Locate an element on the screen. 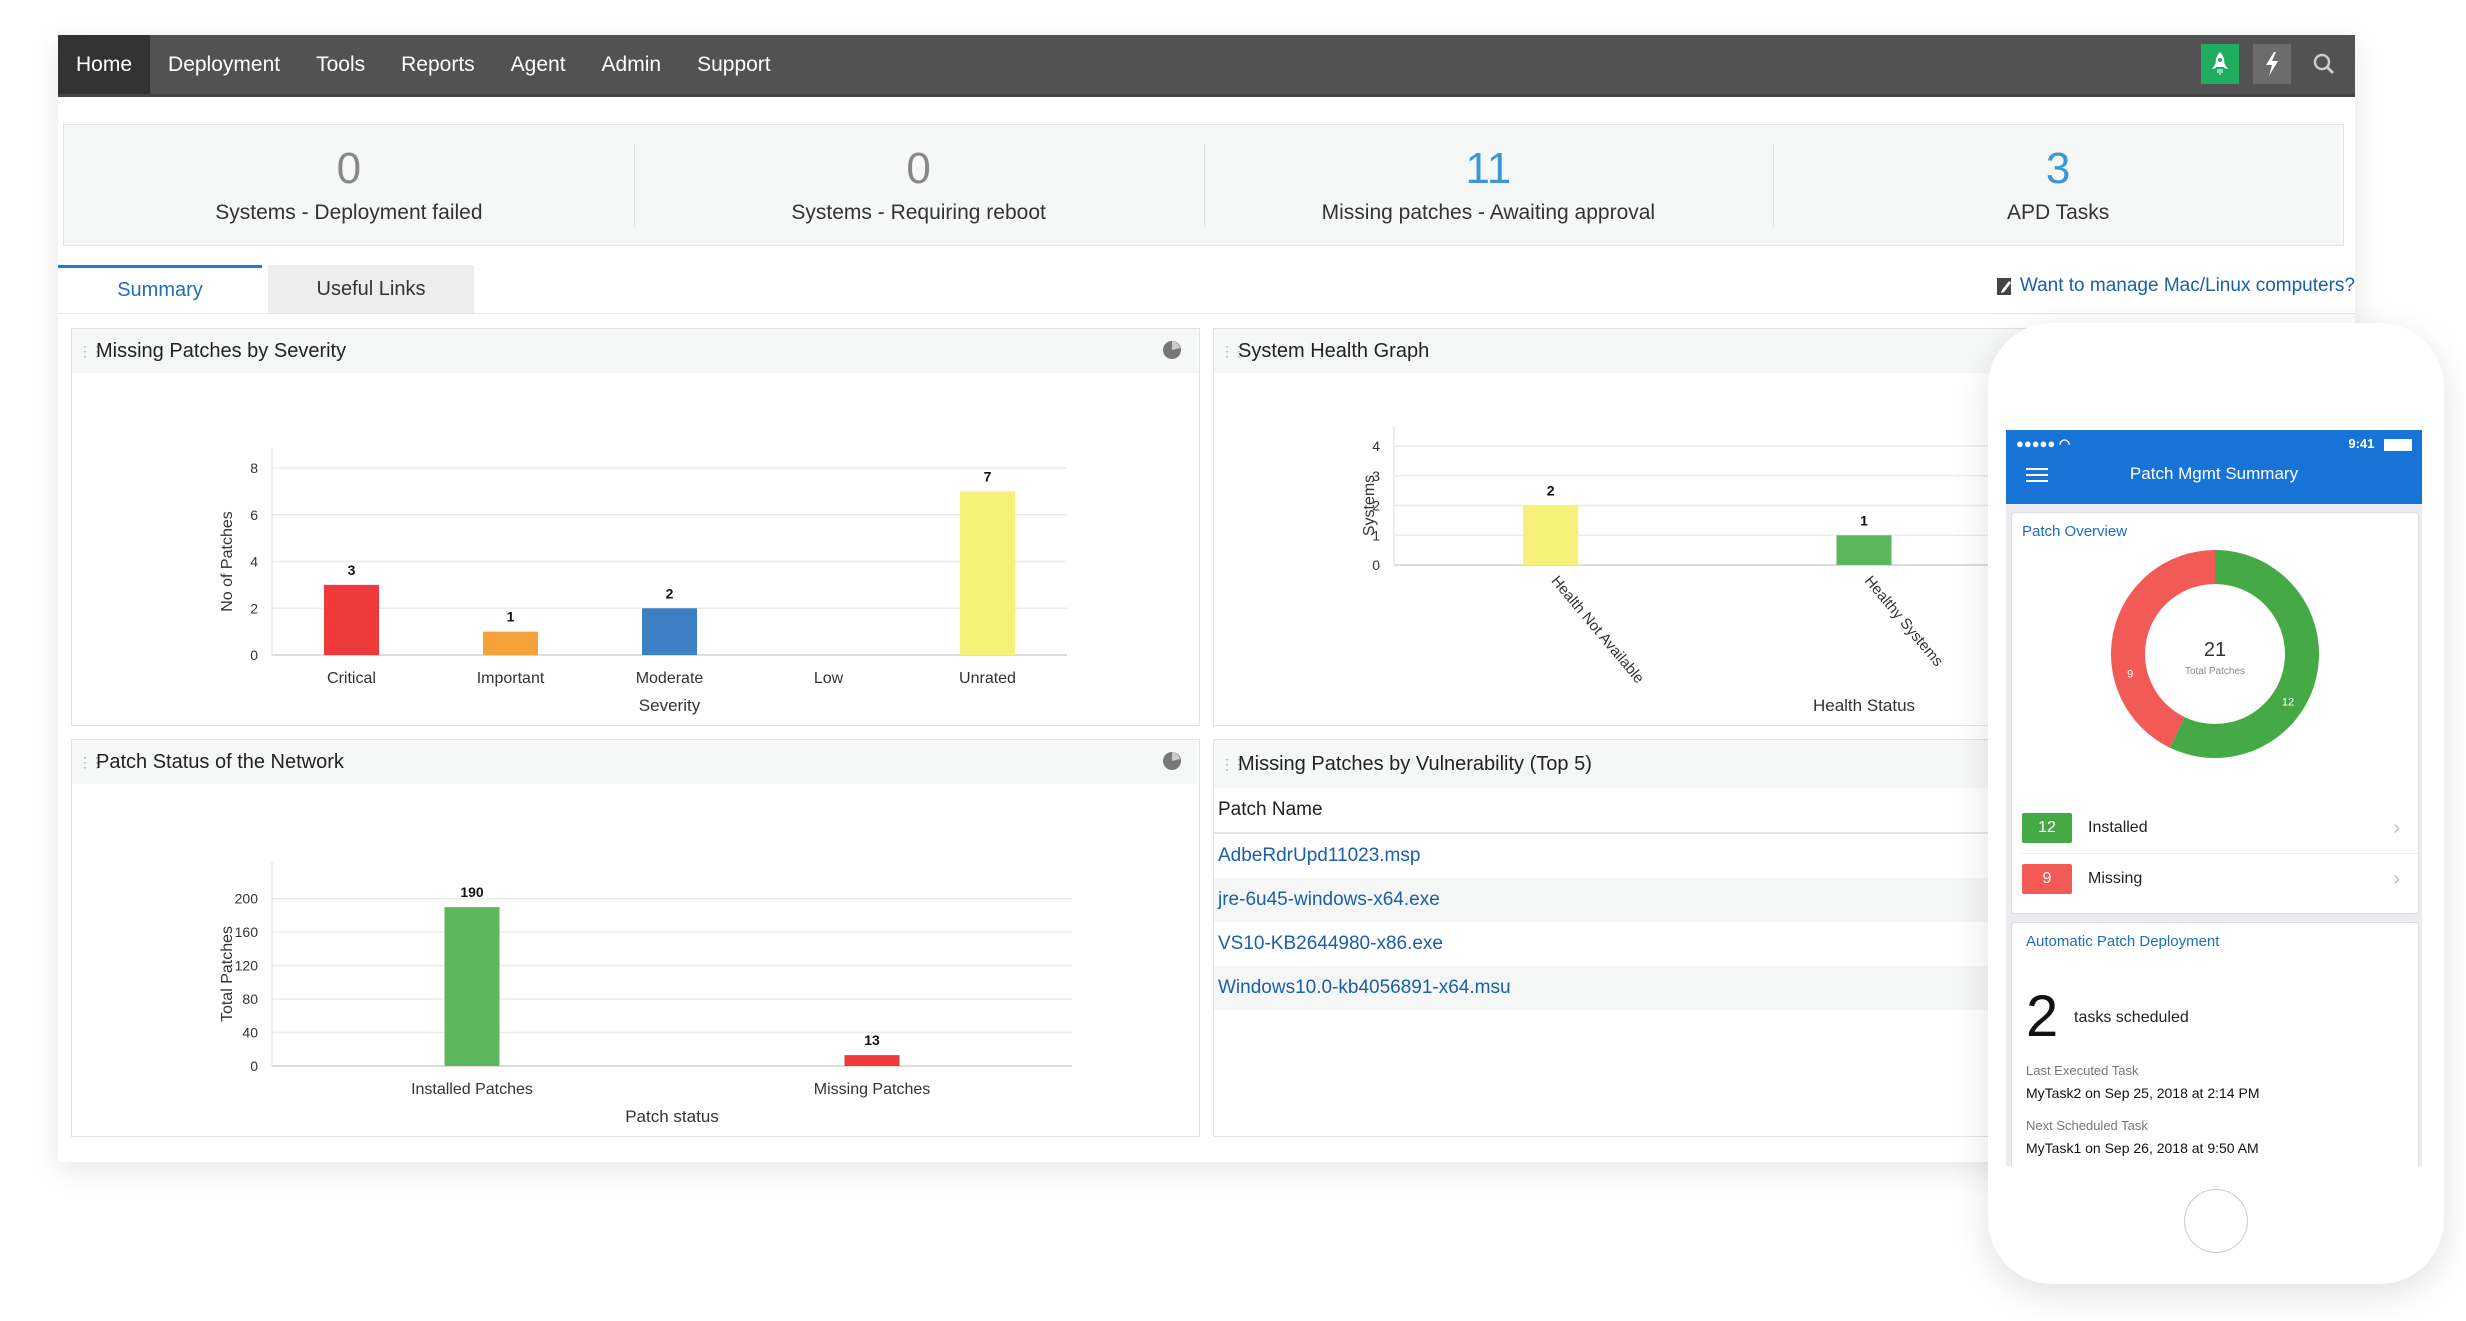  kpi-awaiting-approval: 11 Missing patches - Awaiting approval is located at coordinates (1488, 185).